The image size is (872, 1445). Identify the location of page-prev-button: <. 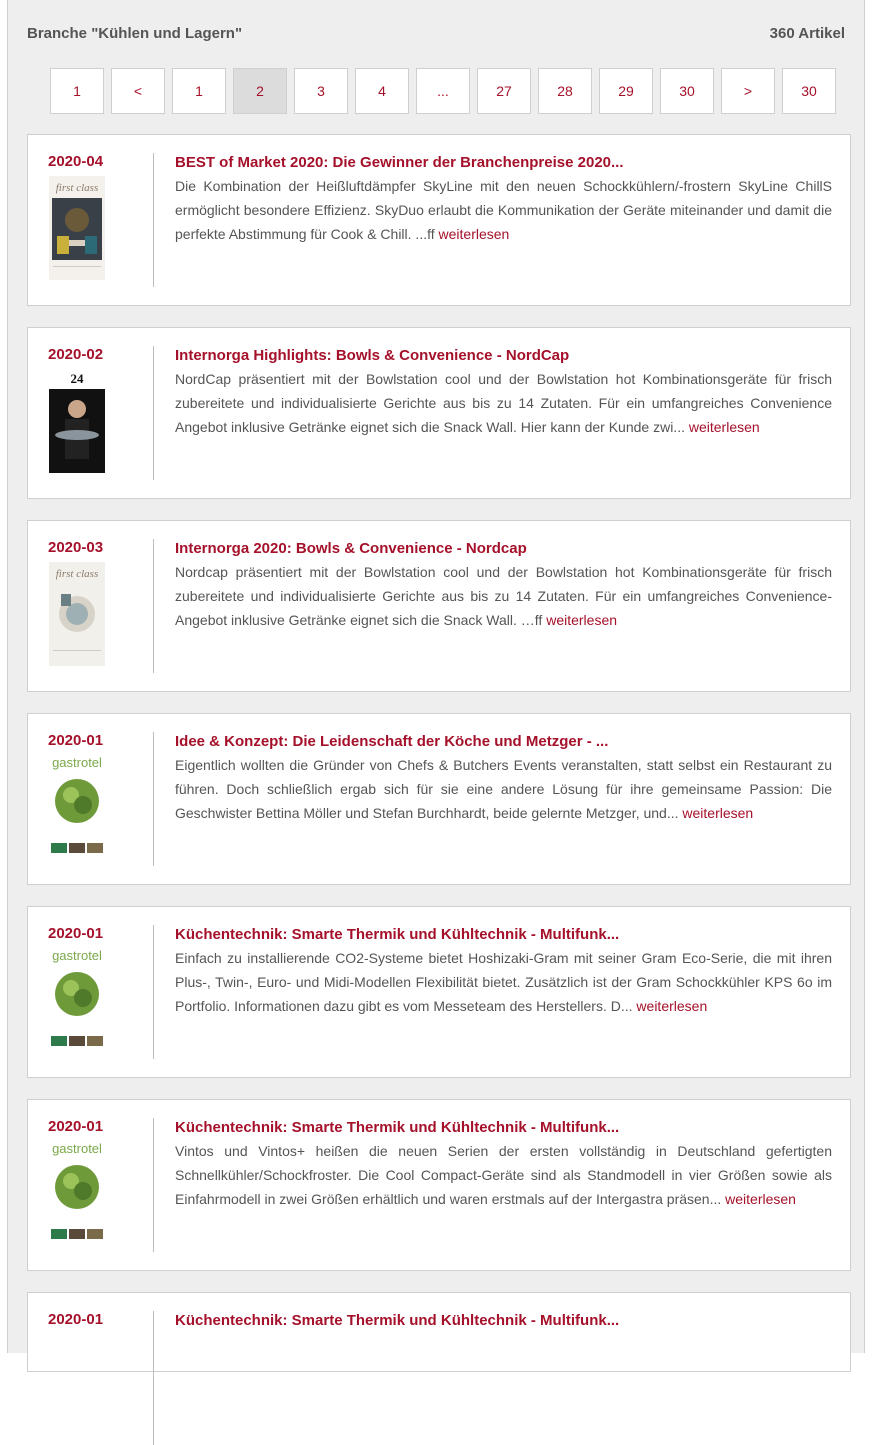
(138, 91).